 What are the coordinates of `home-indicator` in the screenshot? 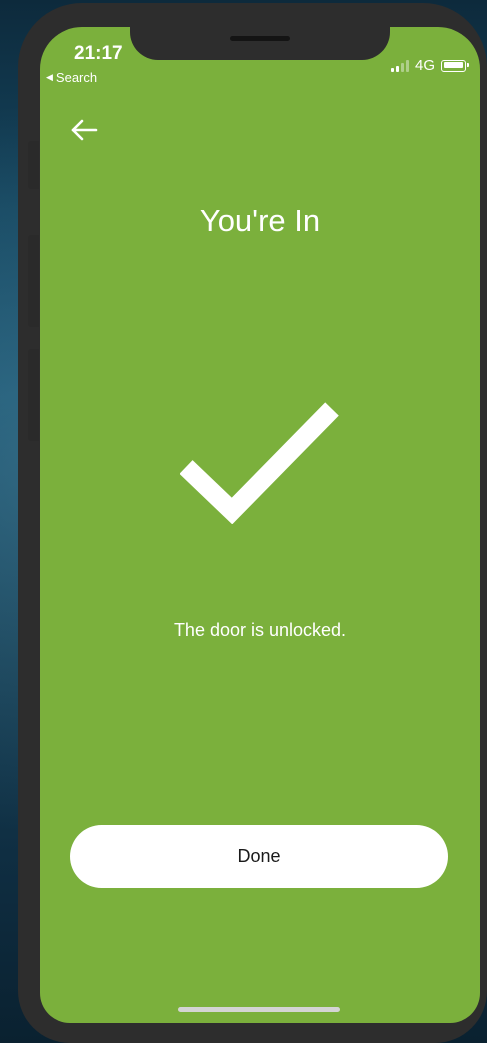 It's located at (259, 1009).